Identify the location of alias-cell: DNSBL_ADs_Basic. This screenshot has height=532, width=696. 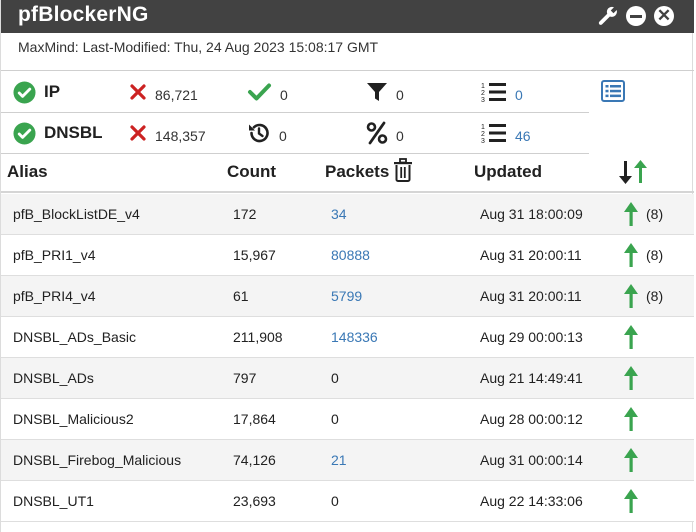
(74, 337).